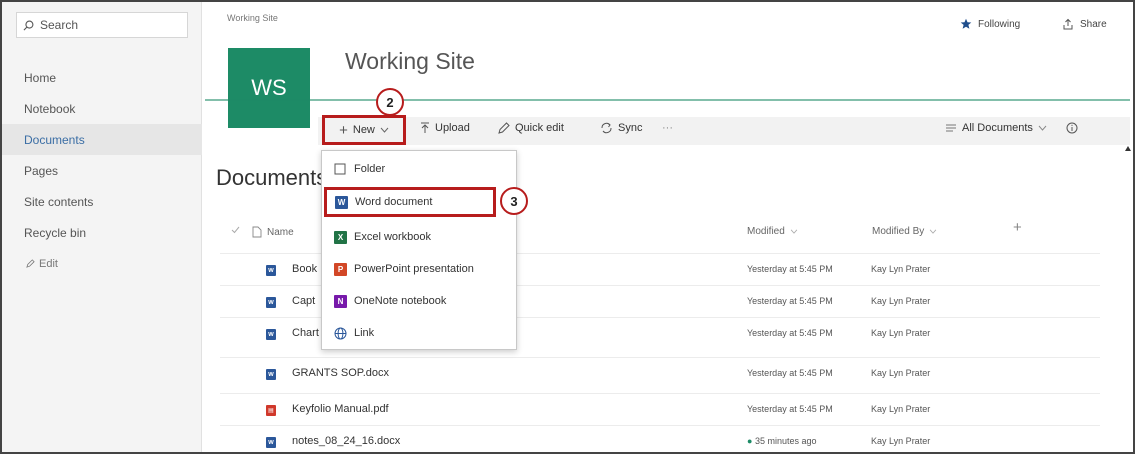 The image size is (1135, 454). Describe the element at coordinates (341, 202) in the screenshot. I see `word-icon: W` at that location.